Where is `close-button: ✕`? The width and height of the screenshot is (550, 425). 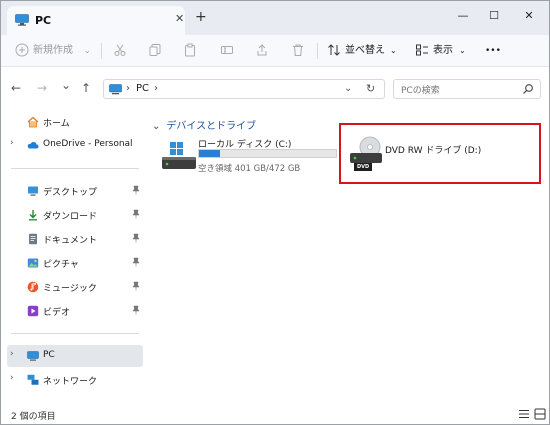
close-button: ✕ is located at coordinates (529, 16).